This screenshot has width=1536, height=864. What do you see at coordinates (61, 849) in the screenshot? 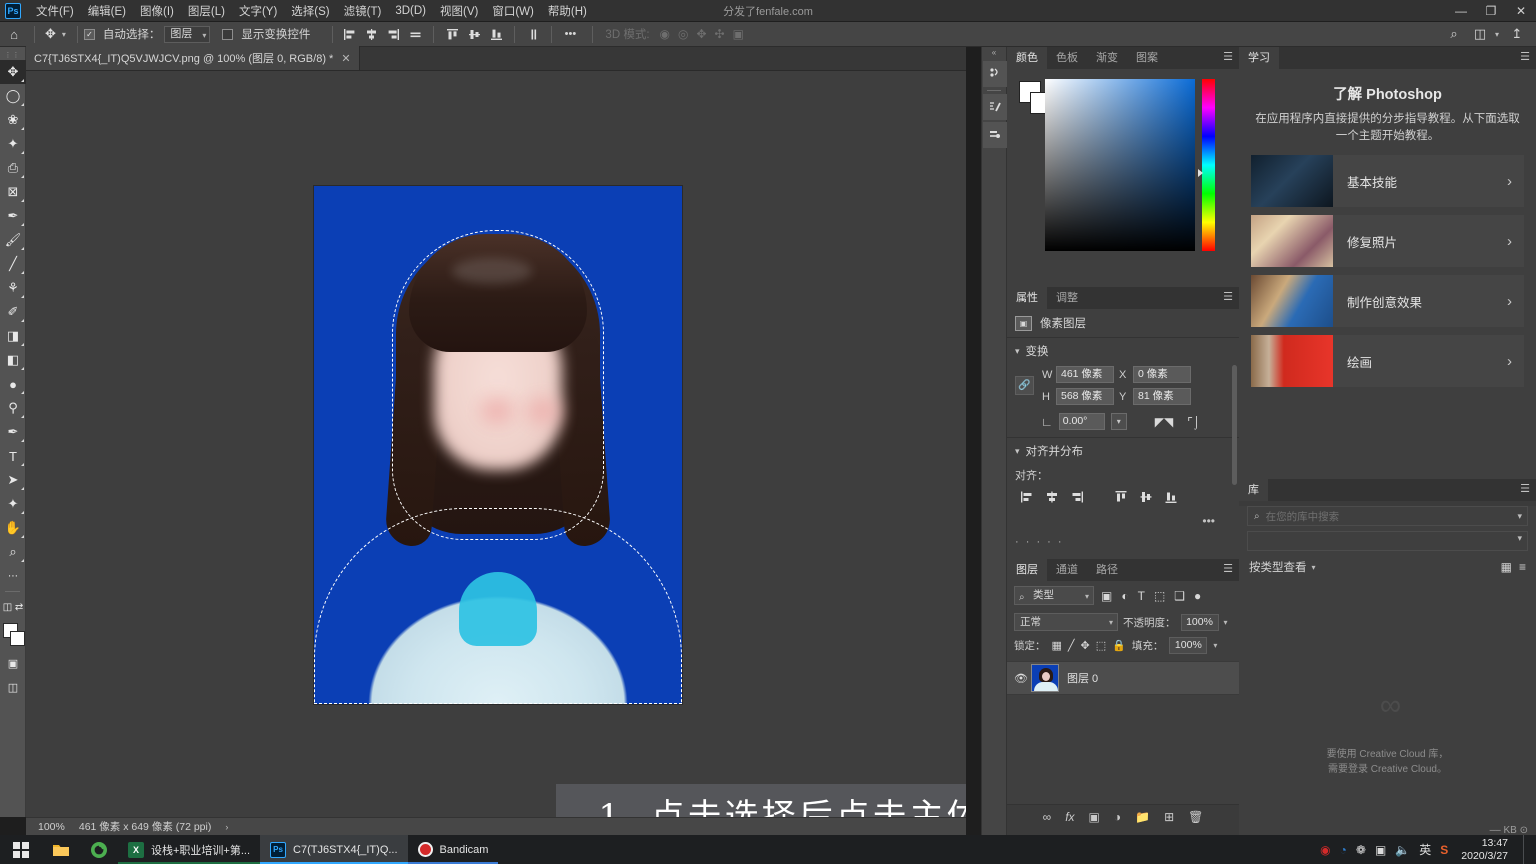
I see `file-explorer-icon` at bounding box center [61, 849].